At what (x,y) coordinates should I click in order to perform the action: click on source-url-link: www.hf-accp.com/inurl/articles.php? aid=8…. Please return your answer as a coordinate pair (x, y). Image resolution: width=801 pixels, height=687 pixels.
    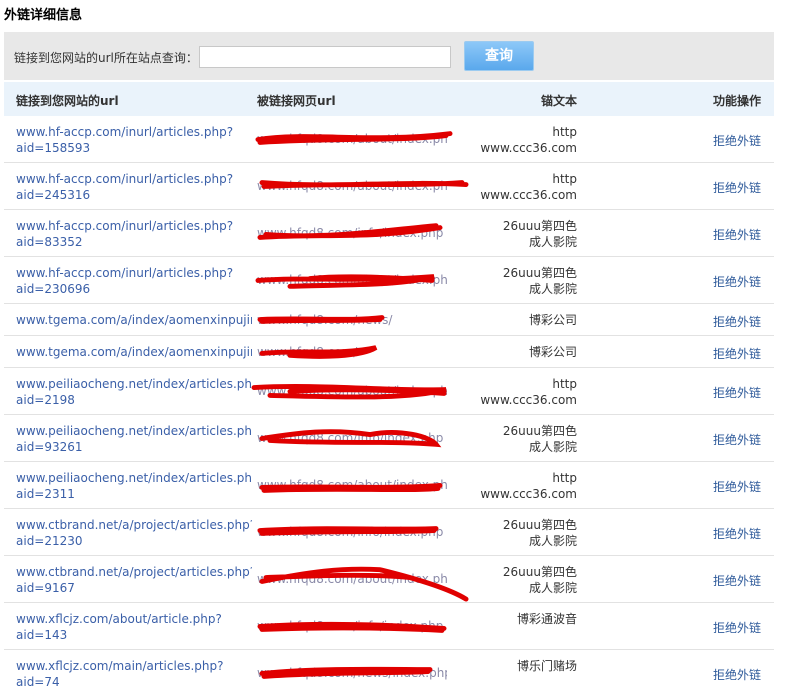
    Looking at the image, I should click on (134, 234).